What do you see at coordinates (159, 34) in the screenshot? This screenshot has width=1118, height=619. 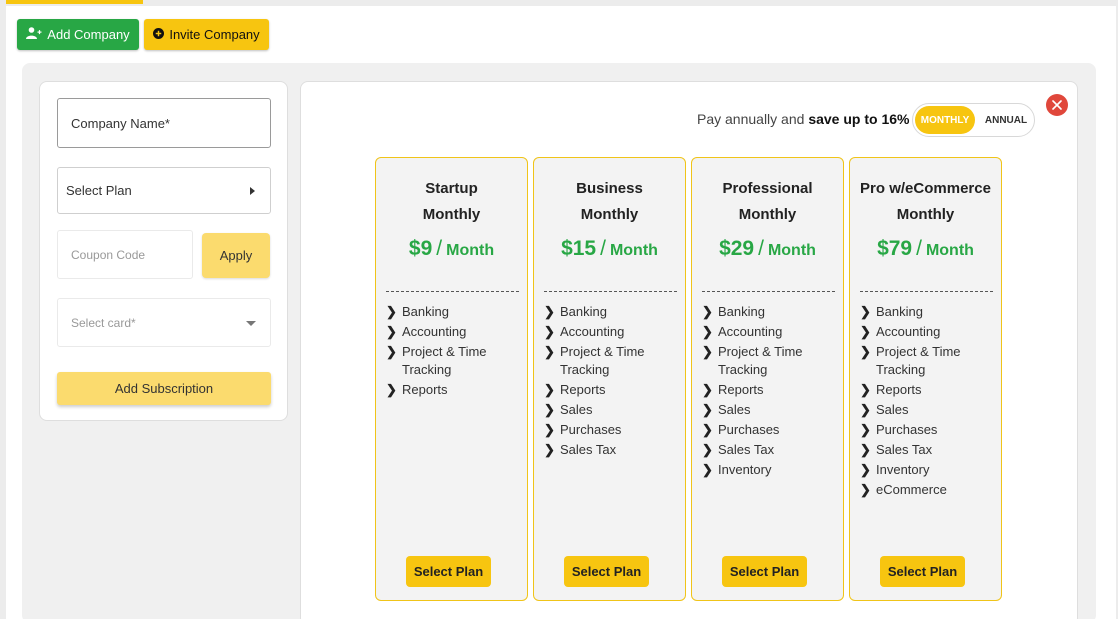 I see `plus-circle-icon` at bounding box center [159, 34].